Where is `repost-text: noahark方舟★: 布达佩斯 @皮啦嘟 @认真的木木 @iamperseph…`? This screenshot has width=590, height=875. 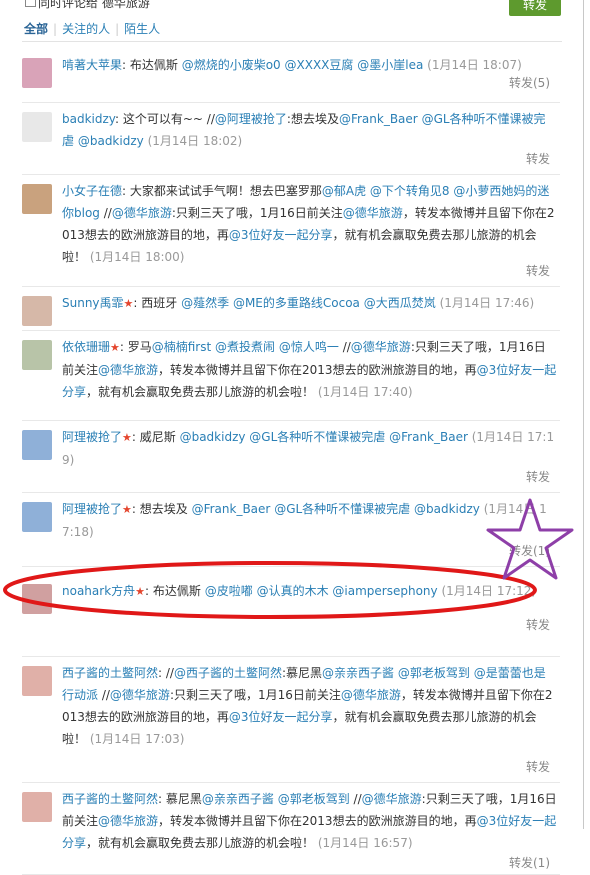
repost-text: noahark方舟★: 布达佩斯 @皮啦嘟 @认真的木木 @iamperseph… is located at coordinates (309, 591).